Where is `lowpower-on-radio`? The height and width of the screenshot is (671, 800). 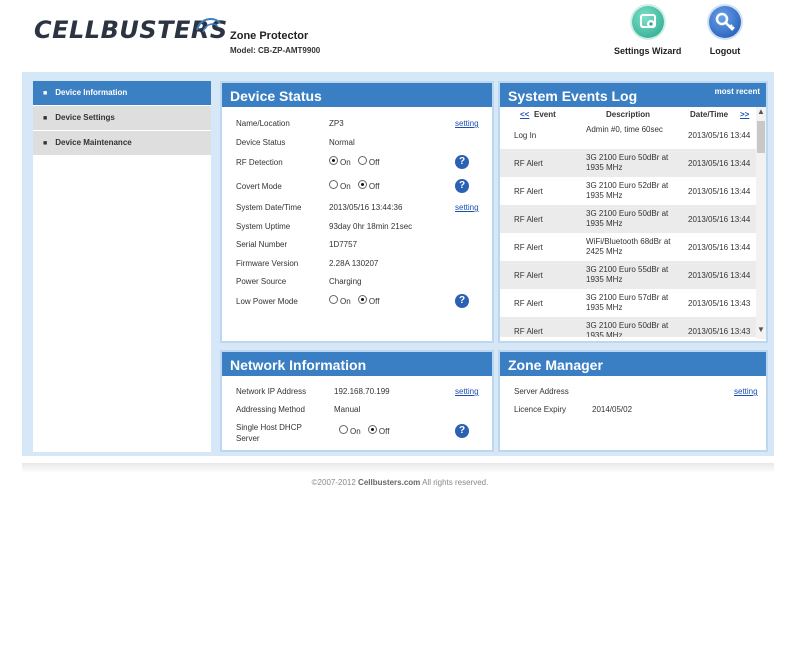
lowpower-on-radio is located at coordinates (333, 300).